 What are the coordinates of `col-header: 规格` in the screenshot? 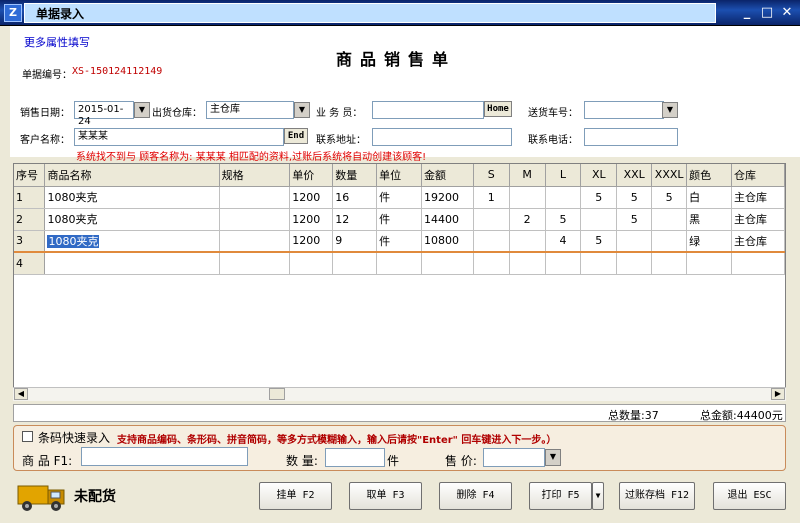 It's located at (255, 175).